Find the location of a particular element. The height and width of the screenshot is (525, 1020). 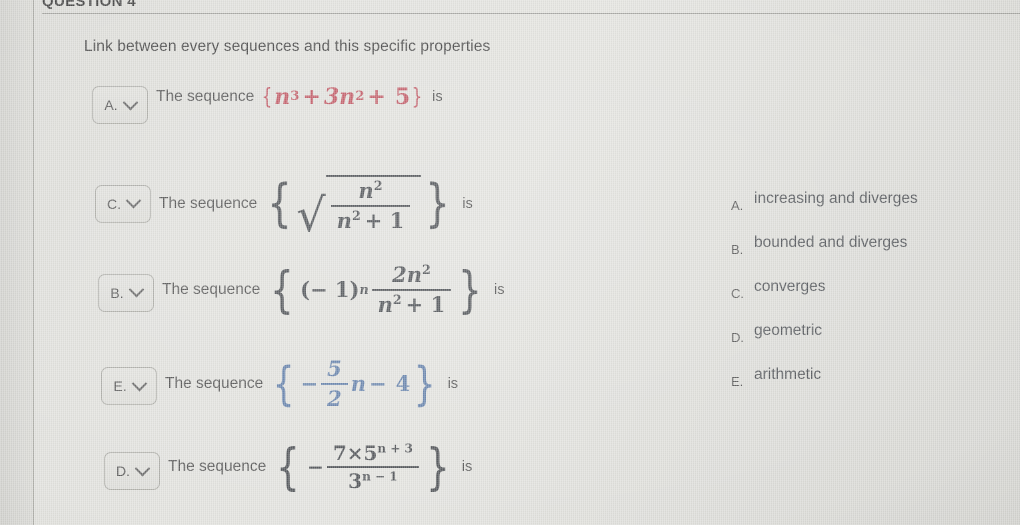

operator-plus: + is located at coordinates (311, 97).